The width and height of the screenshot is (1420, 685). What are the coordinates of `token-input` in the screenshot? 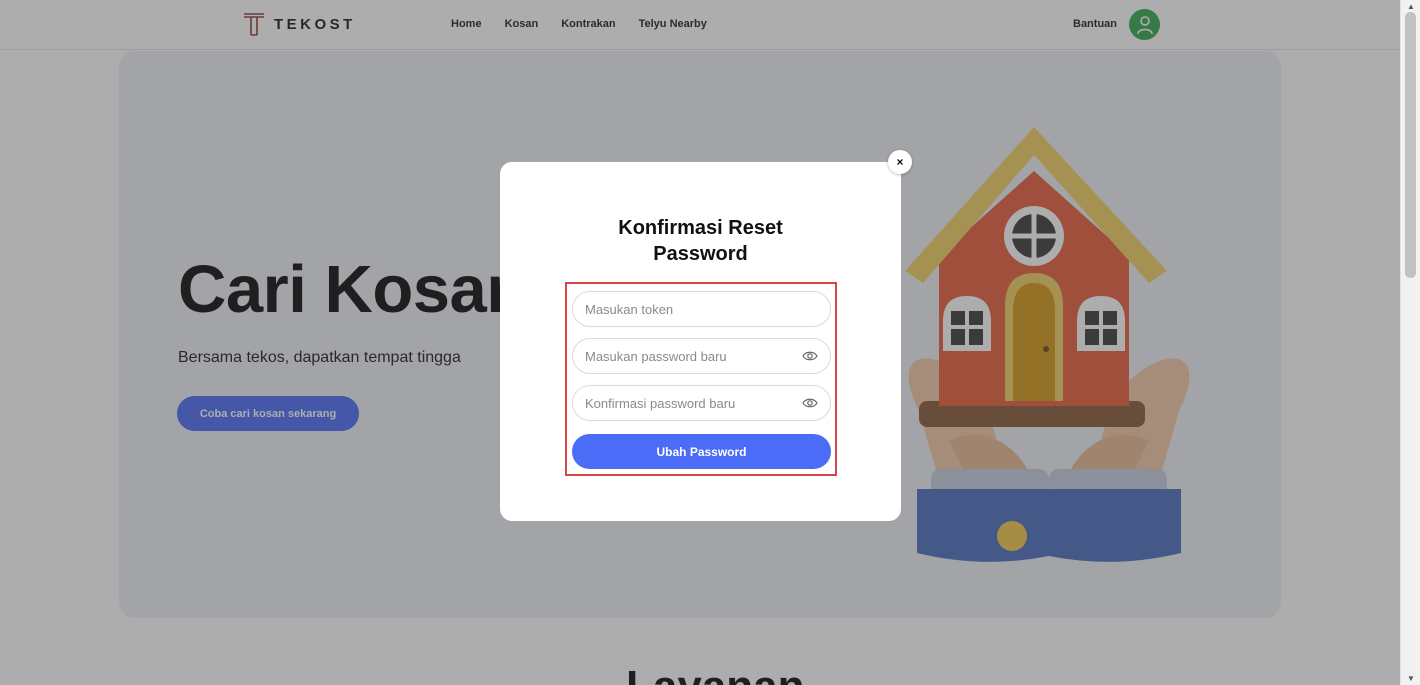 It's located at (692, 309).